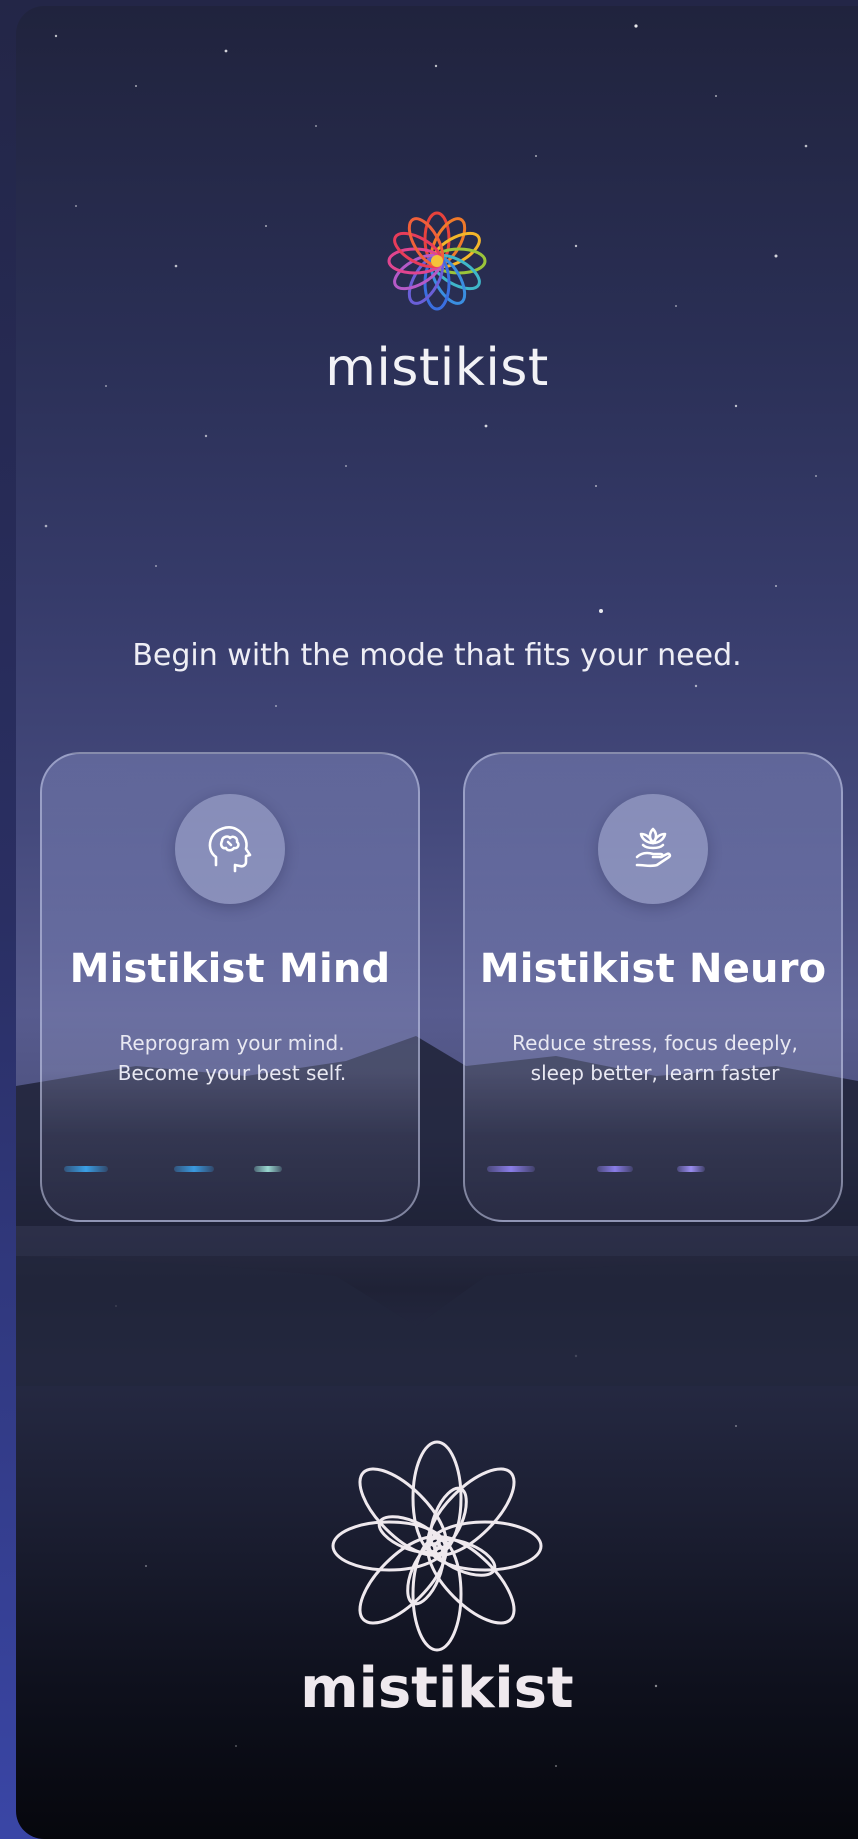  Describe the element at coordinates (230, 849) in the screenshot. I see `brain-head-icon` at that location.